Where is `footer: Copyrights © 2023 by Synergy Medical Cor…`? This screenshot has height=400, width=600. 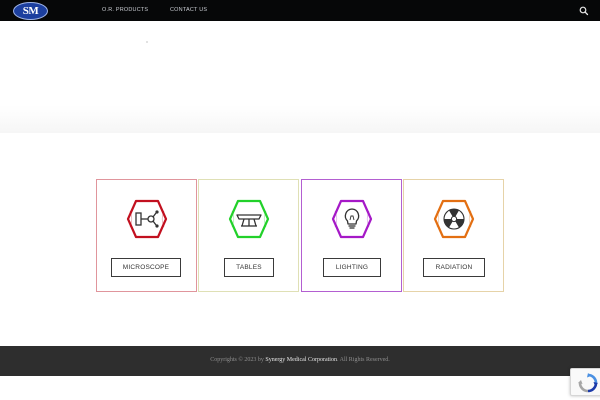 footer: Copyrights © 2023 by Synergy Medical Cor… is located at coordinates (300, 361).